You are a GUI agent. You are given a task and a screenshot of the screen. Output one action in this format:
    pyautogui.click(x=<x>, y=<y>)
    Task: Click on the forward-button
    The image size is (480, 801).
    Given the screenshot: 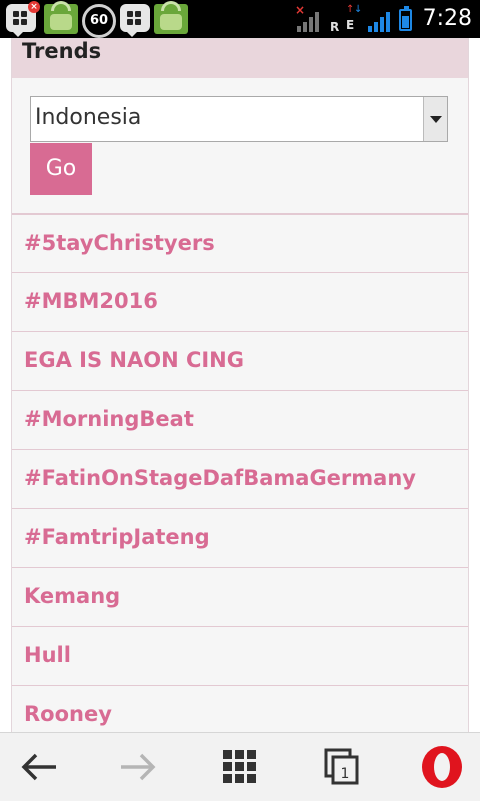 What is the action you would take?
    pyautogui.click(x=137, y=767)
    